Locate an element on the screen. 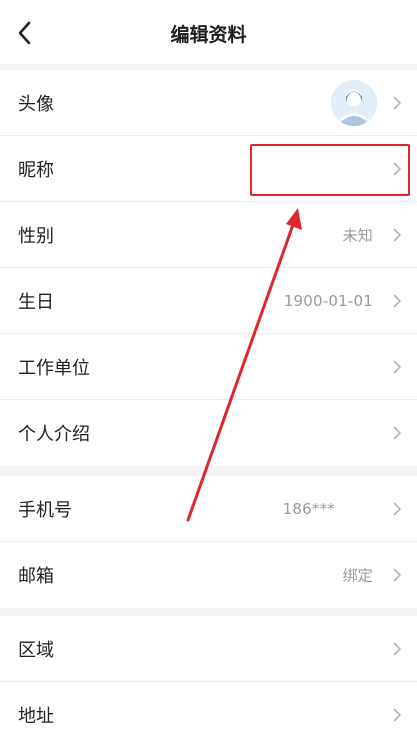  top-bar: 编辑资料 is located at coordinates (208, 32).